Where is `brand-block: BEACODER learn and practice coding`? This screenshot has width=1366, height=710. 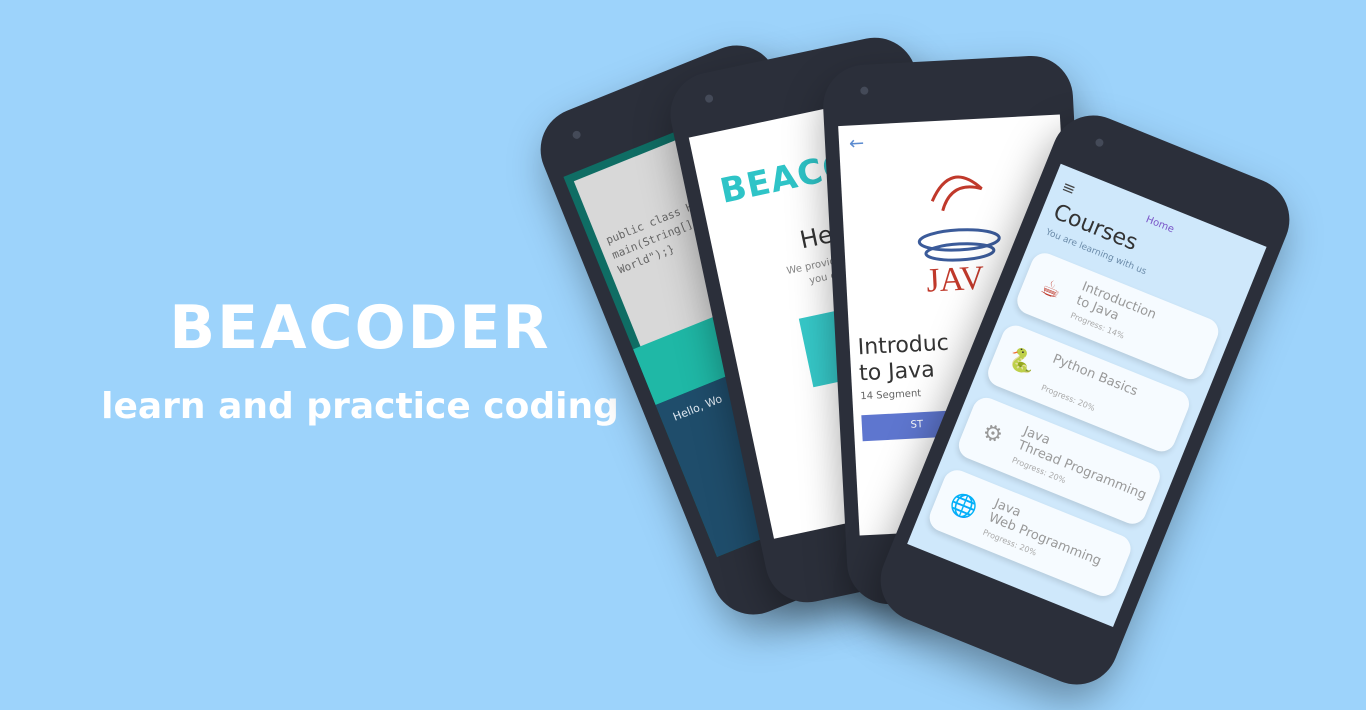
brand-block: BEACODER learn and practice coding is located at coordinates (360, 359).